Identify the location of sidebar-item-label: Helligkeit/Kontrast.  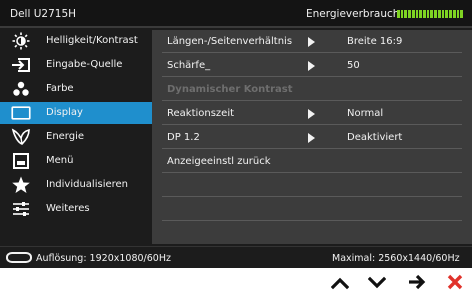
(92, 40).